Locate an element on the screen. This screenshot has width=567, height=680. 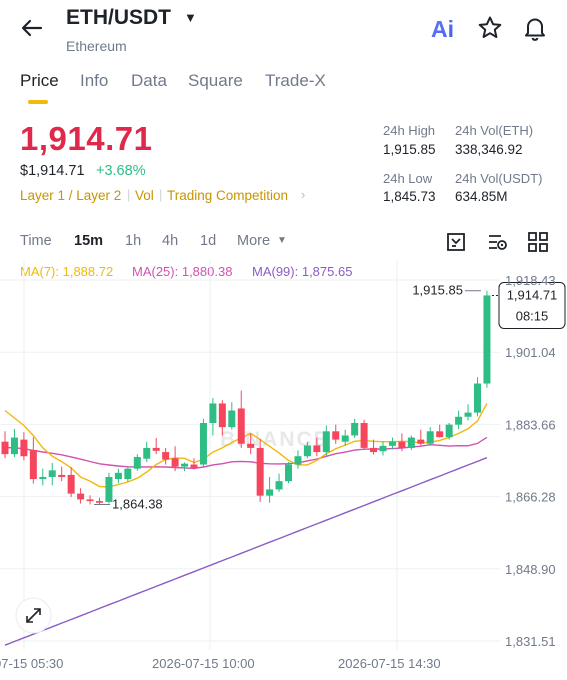
high-marker-label: 1,915.85 is located at coordinates (437, 290).